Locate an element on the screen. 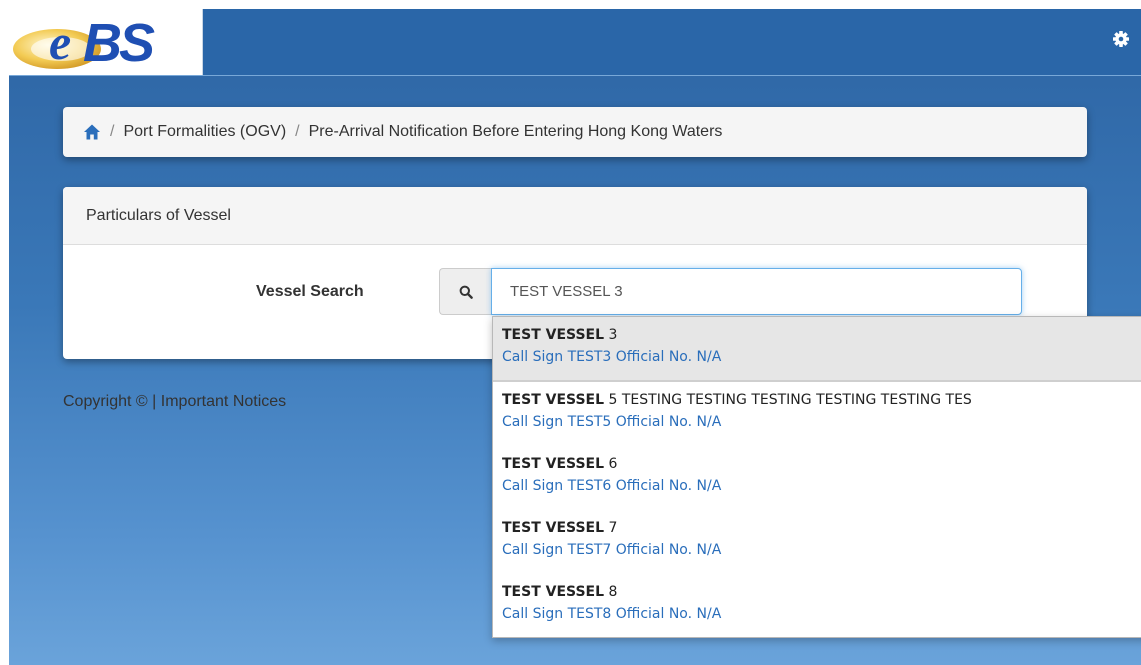 This screenshot has width=1141, height=665. autocomplete-rest: 7 is located at coordinates (611, 528).